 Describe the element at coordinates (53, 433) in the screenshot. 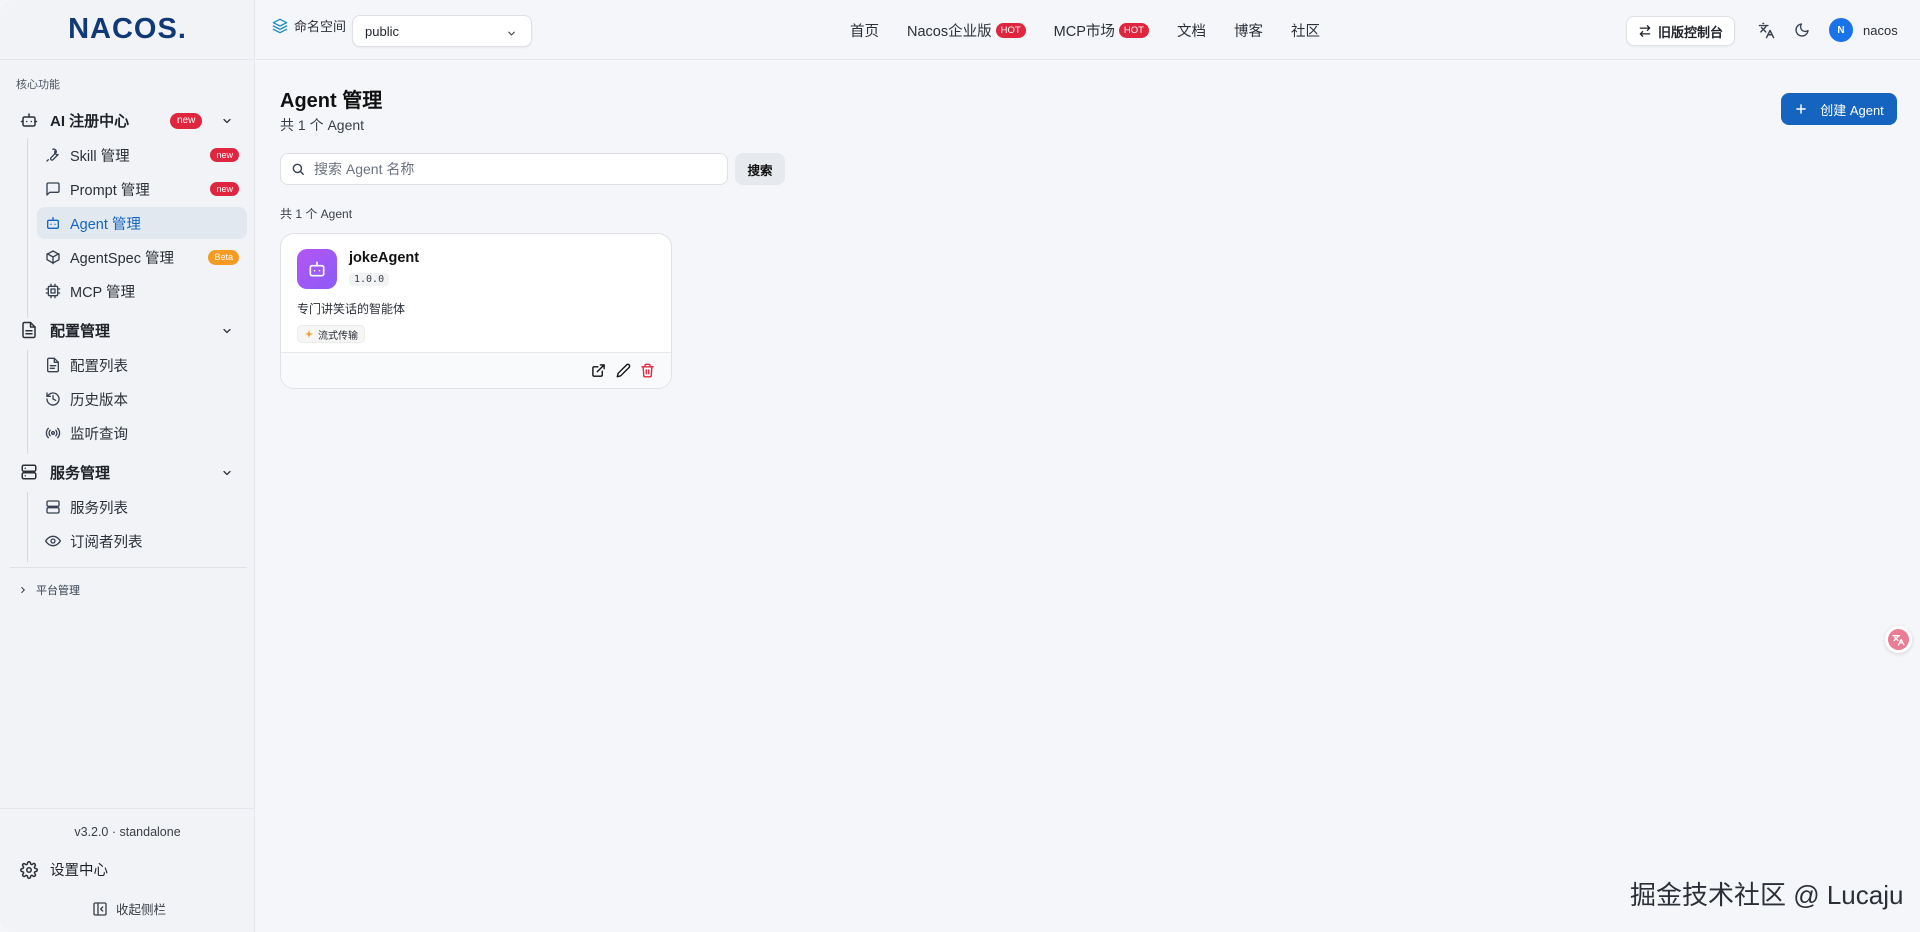

I see `radio-icon` at that location.